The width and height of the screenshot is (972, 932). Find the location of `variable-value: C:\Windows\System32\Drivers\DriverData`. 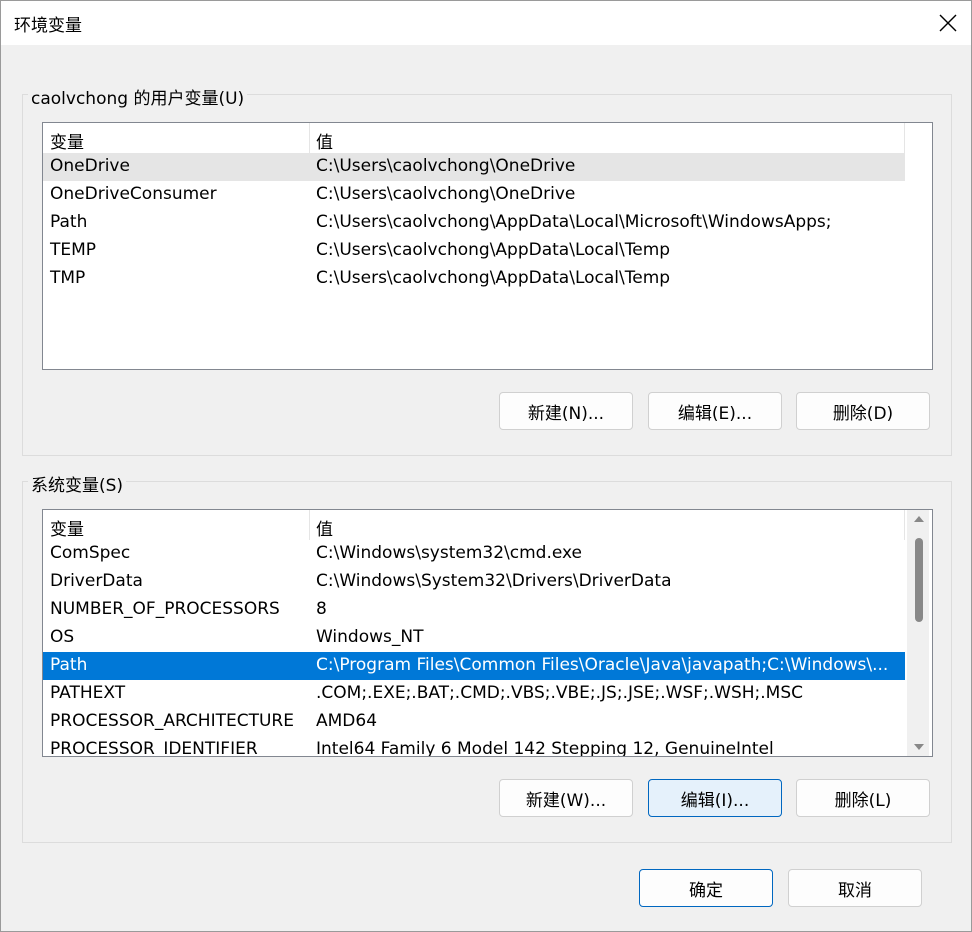

variable-value: C:\Windows\System32\Drivers\DriverData is located at coordinates (494, 581).